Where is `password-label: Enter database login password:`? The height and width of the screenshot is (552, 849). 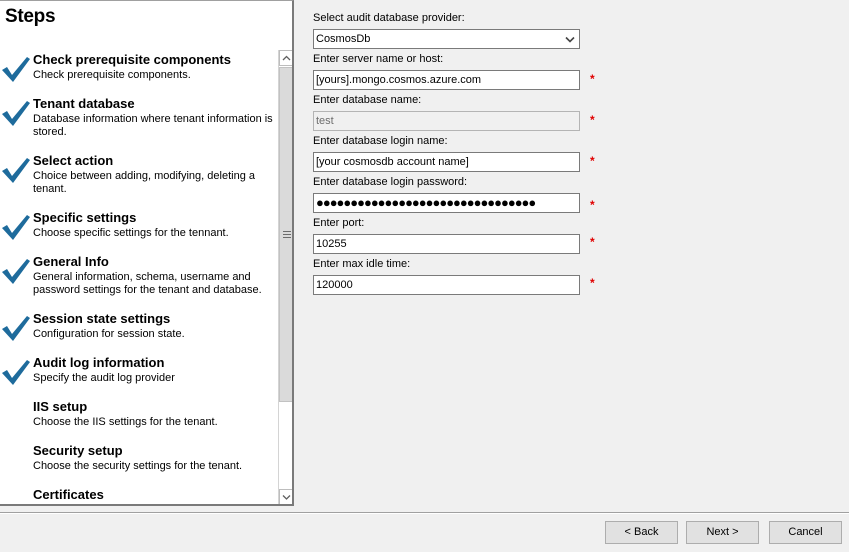 password-label: Enter database login password: is located at coordinates (390, 182).